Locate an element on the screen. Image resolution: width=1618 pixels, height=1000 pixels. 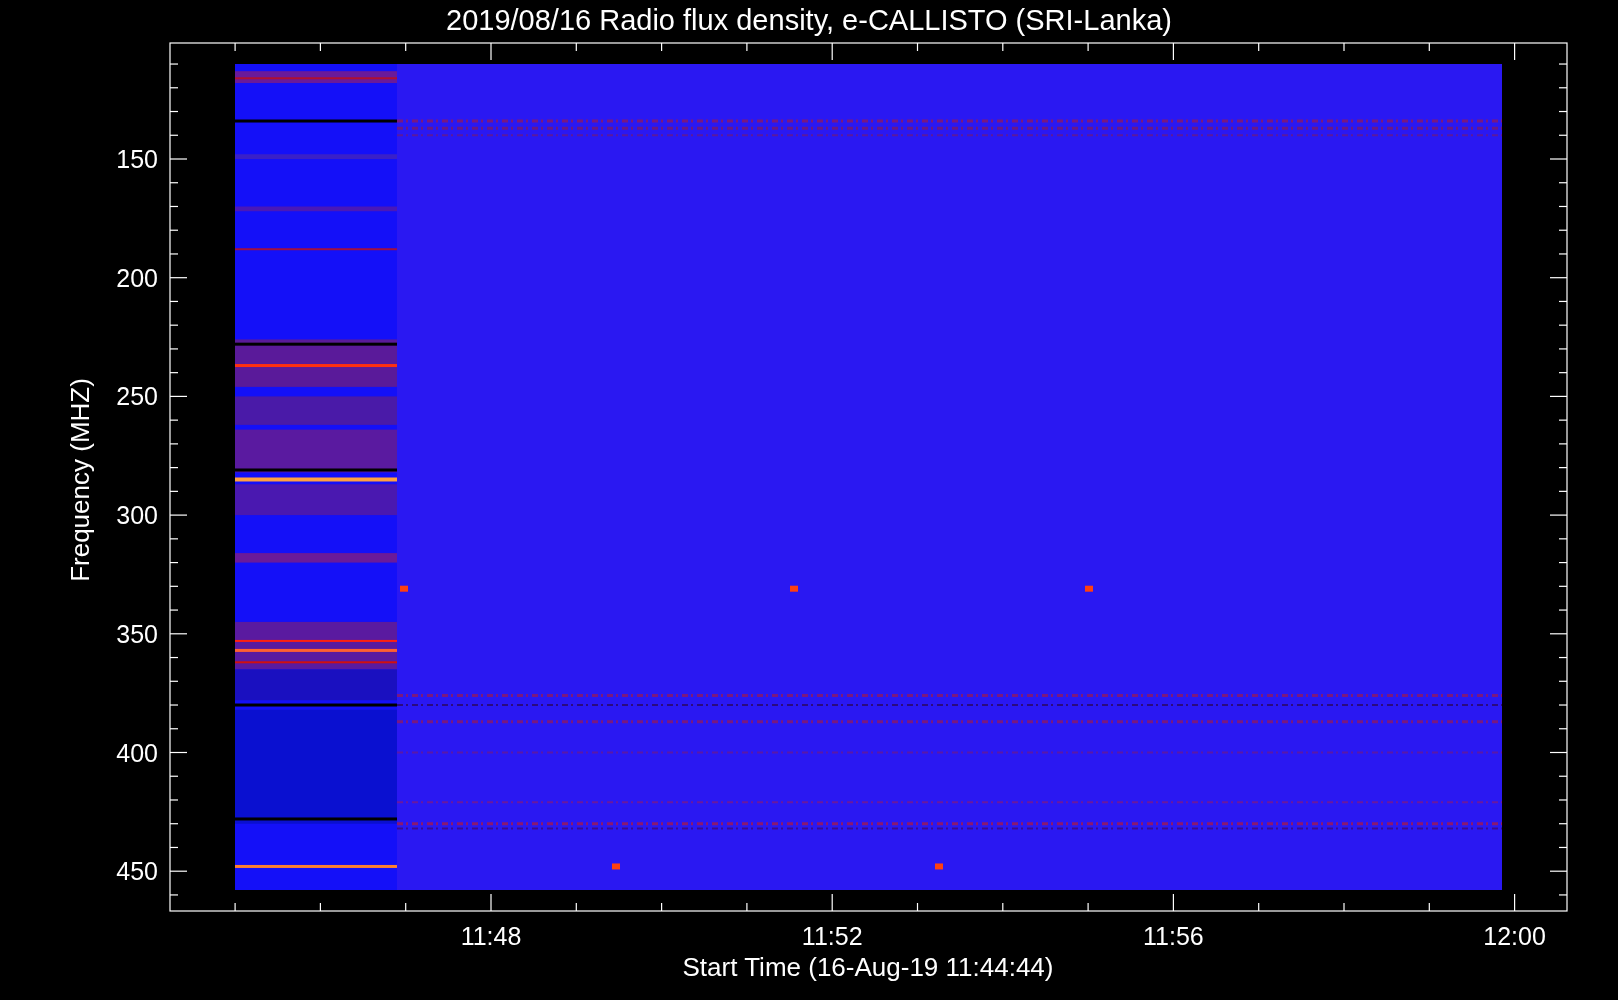
axis-tick-label: 250 is located at coordinates (137, 396).